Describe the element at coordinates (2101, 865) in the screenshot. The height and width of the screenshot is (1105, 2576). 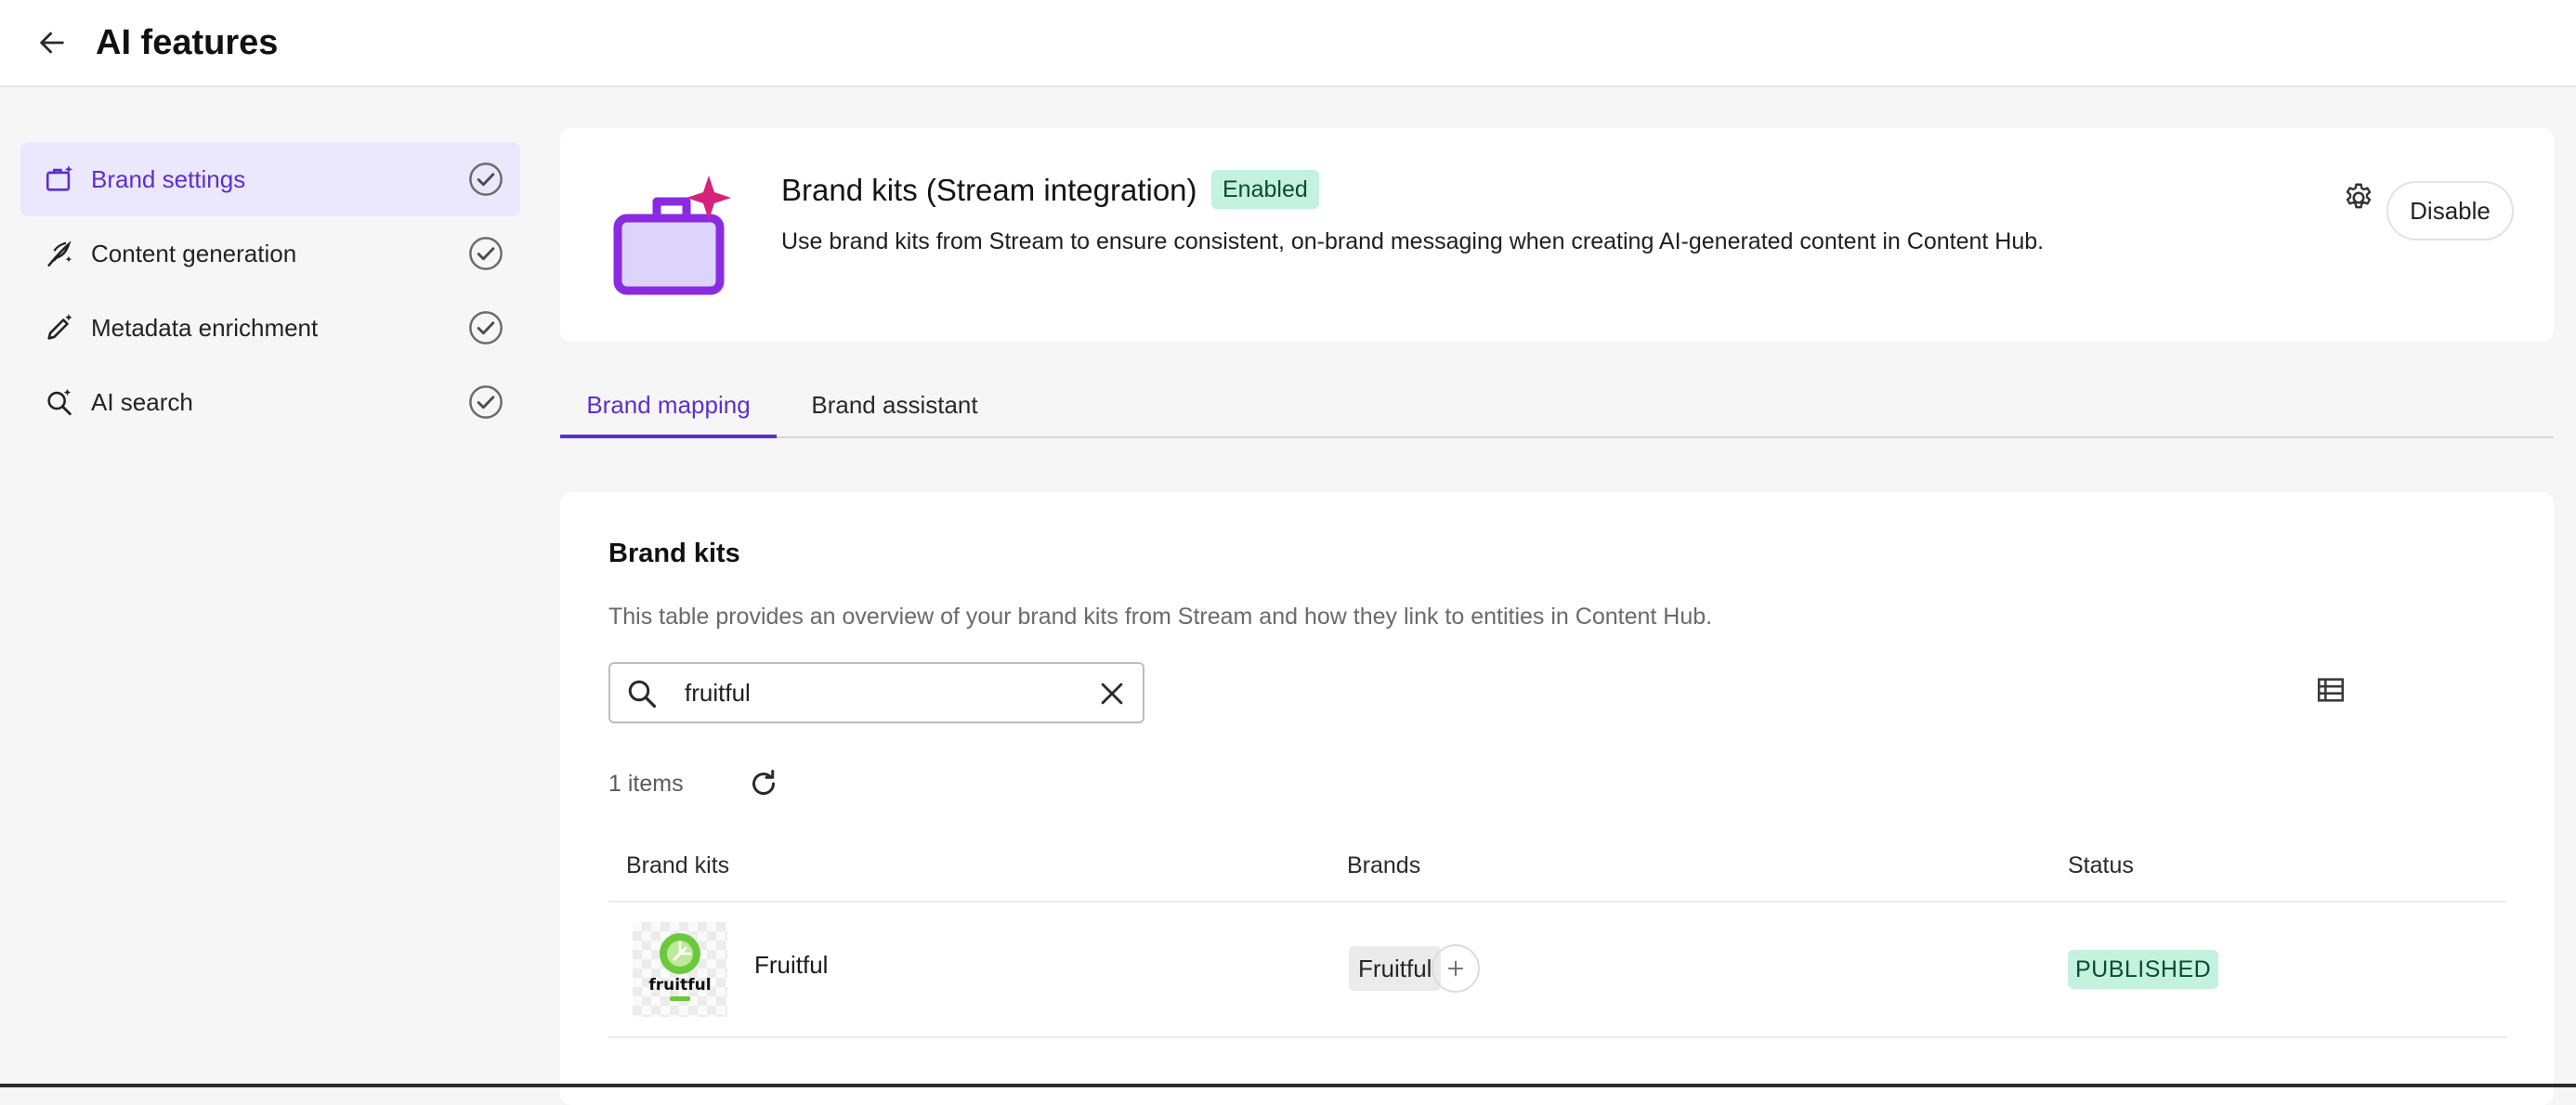
I see `column-header-status: Status` at that location.